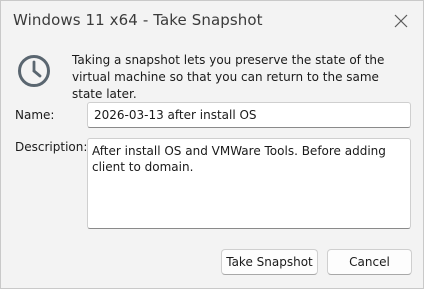 The width and height of the screenshot is (424, 289). I want to click on snapshot-name-input, so click(249, 115).